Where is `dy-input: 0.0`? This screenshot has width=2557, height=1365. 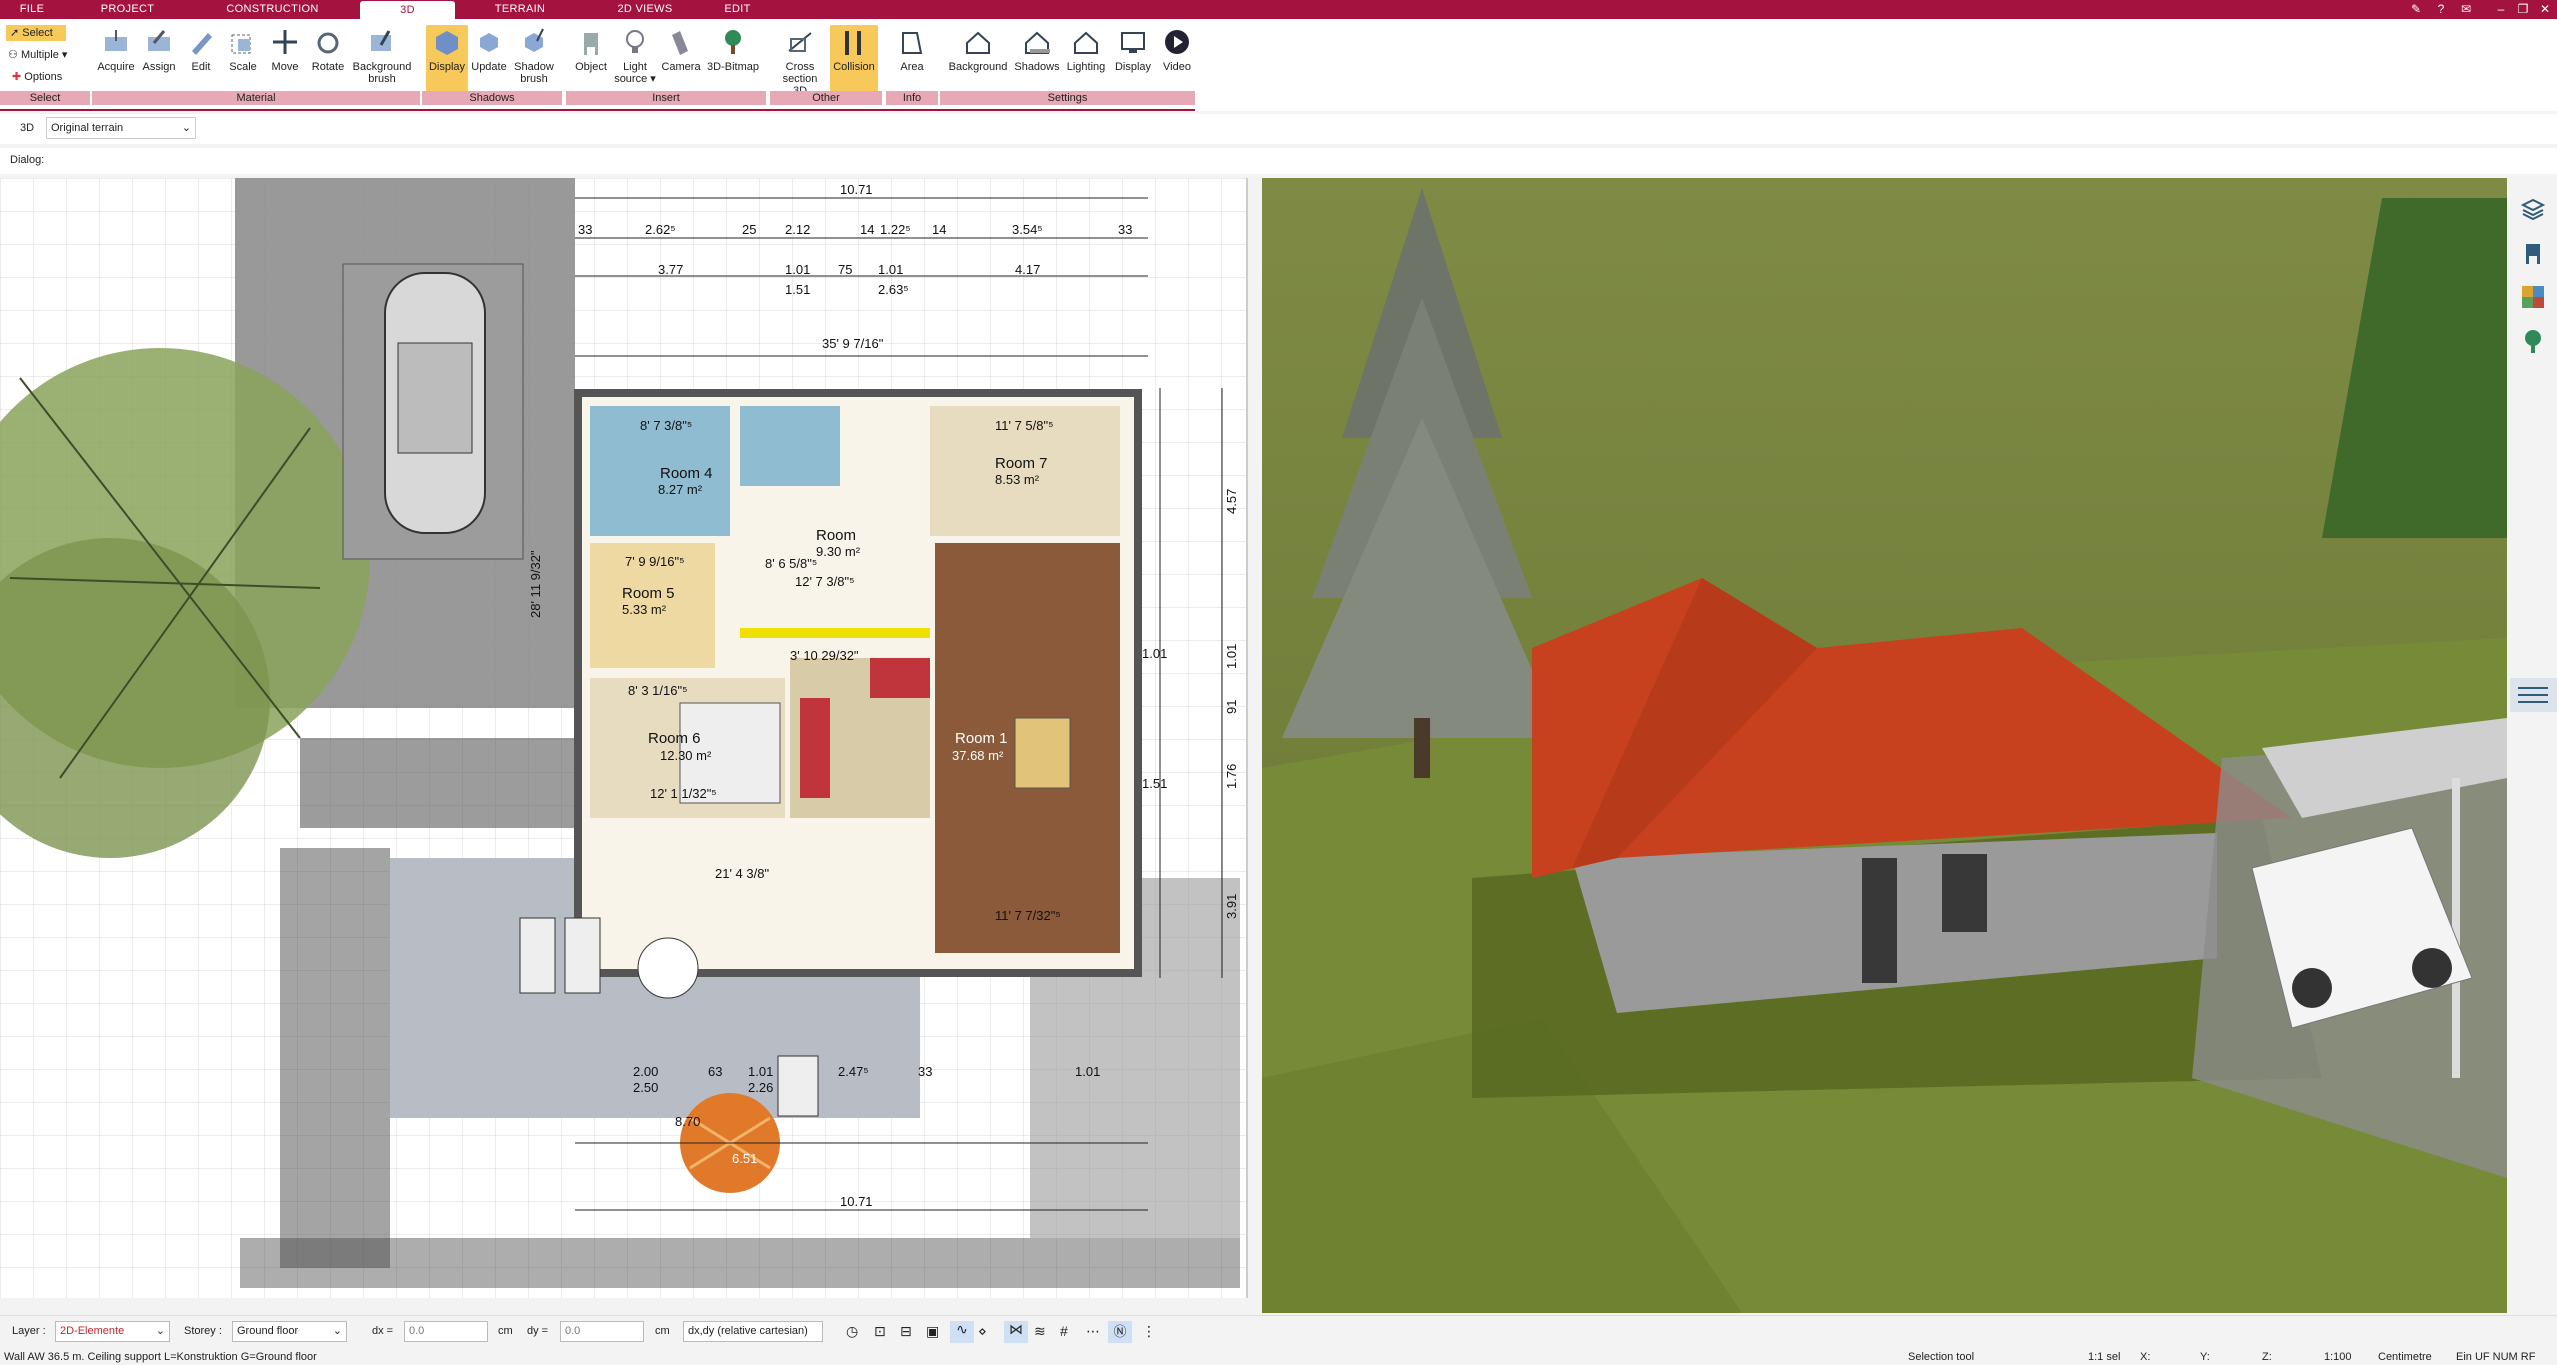
dy-input: 0.0 is located at coordinates (602, 1331).